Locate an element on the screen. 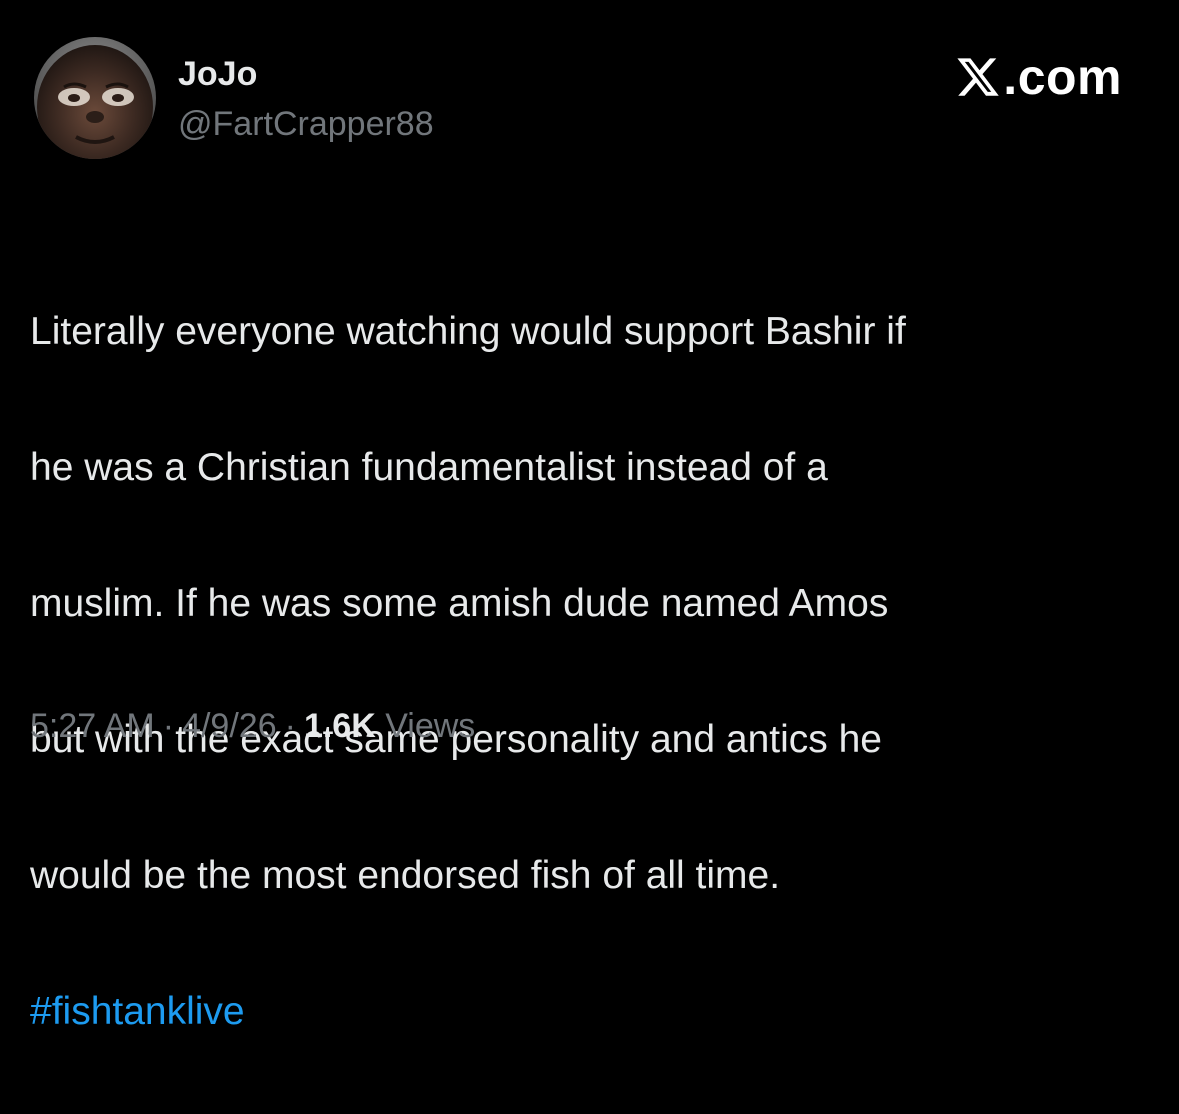  x-logo-icon is located at coordinates (978, 77).